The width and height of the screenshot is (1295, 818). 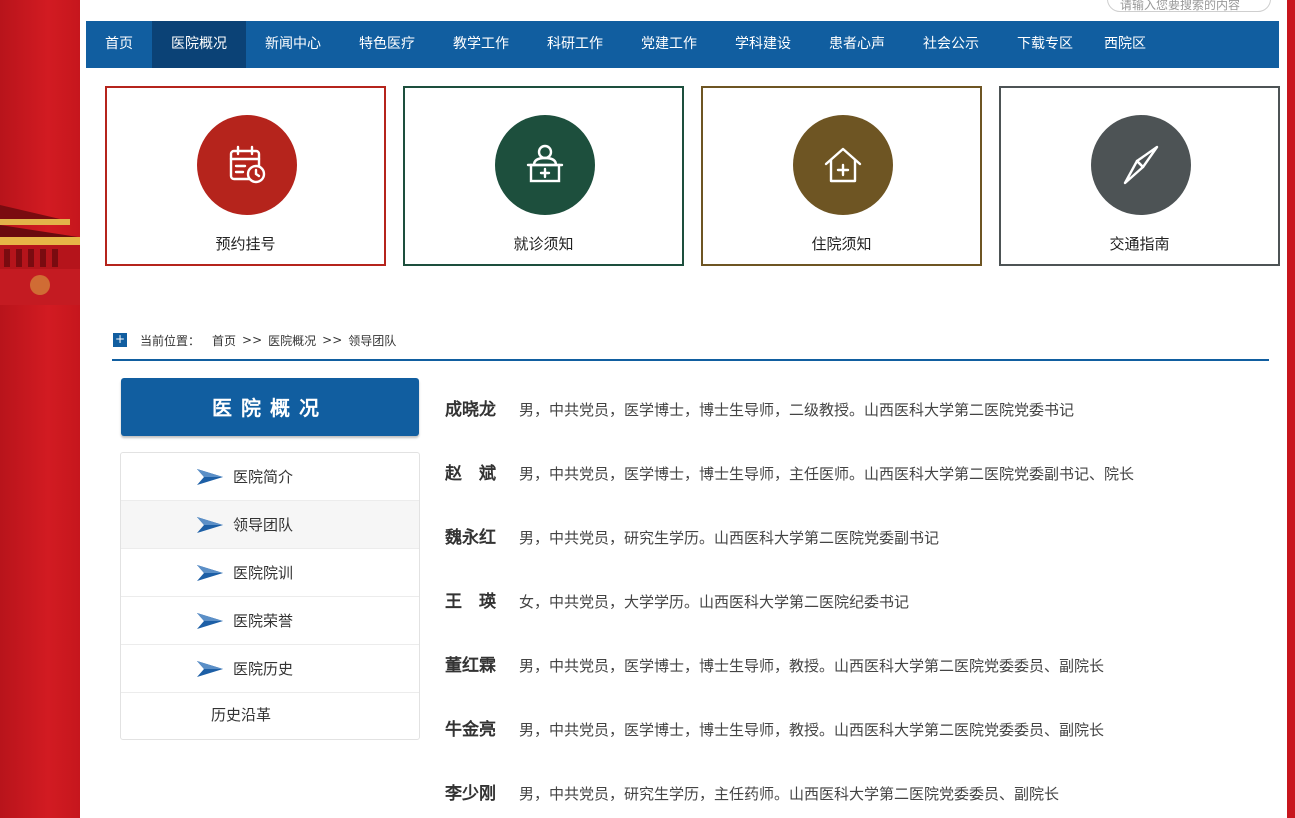 I want to click on breadcrumb-overview: 医院概况, so click(x=292, y=340).